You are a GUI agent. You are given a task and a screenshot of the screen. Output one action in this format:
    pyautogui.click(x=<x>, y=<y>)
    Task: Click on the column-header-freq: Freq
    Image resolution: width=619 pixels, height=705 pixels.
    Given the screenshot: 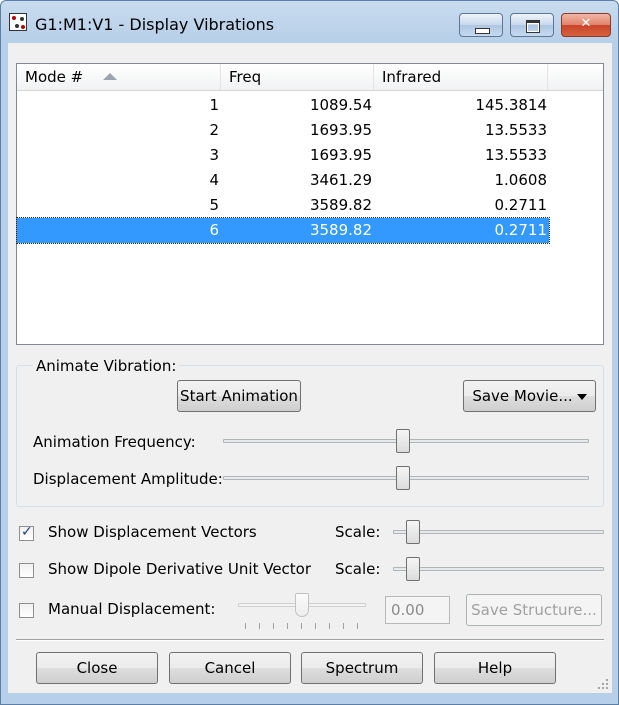 What is the action you would take?
    pyautogui.click(x=297, y=77)
    